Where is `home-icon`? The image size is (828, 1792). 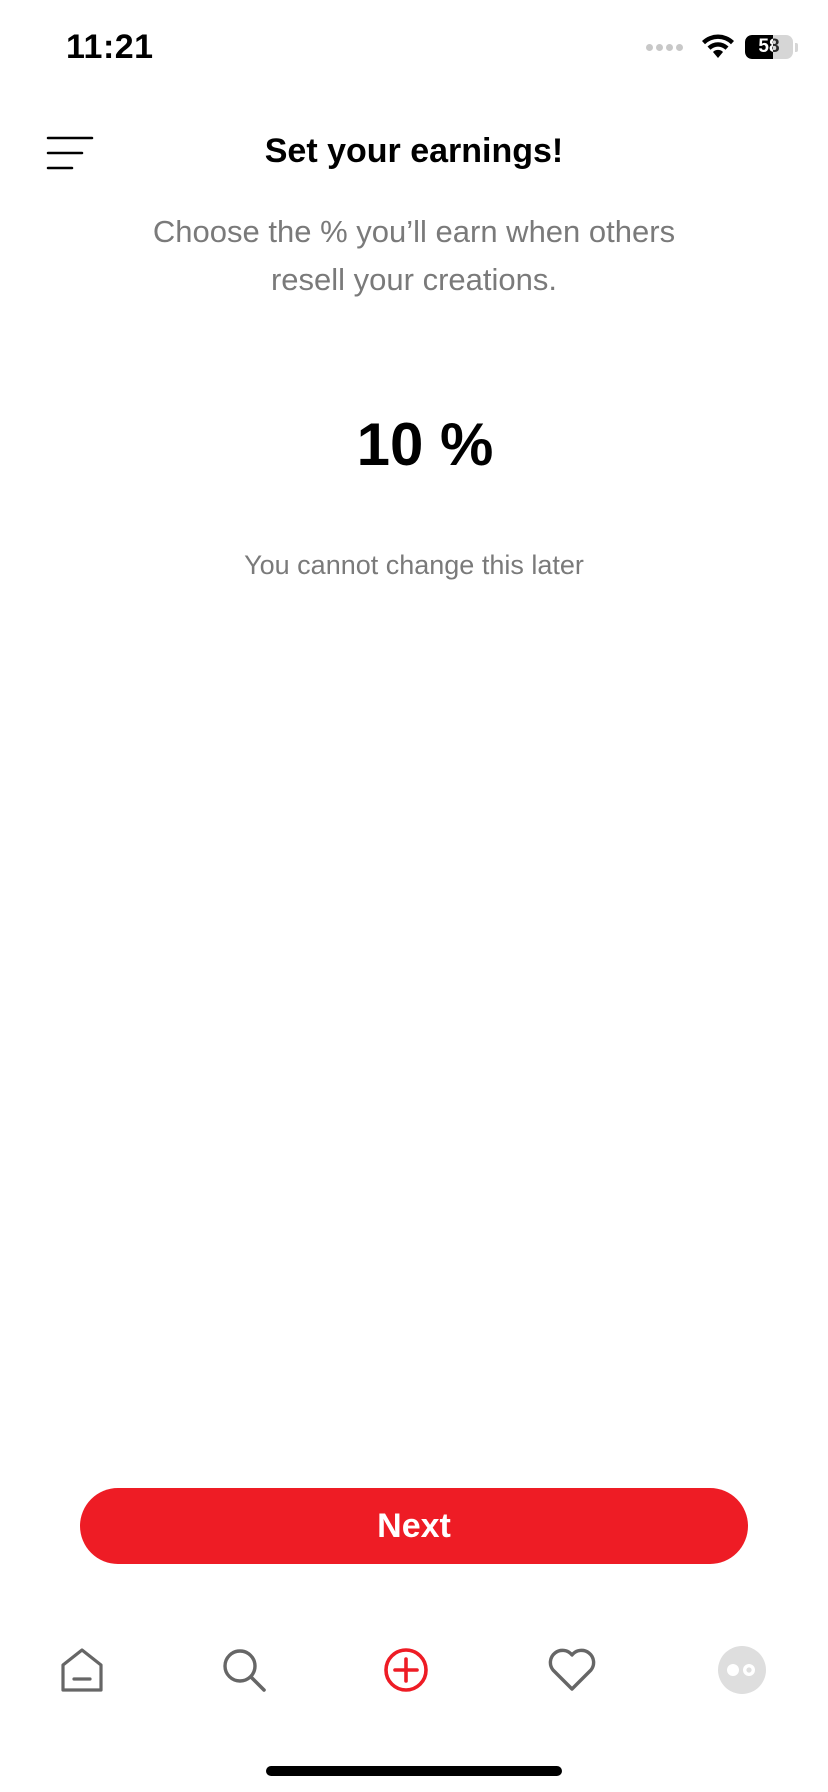
home-icon is located at coordinates (82, 1670).